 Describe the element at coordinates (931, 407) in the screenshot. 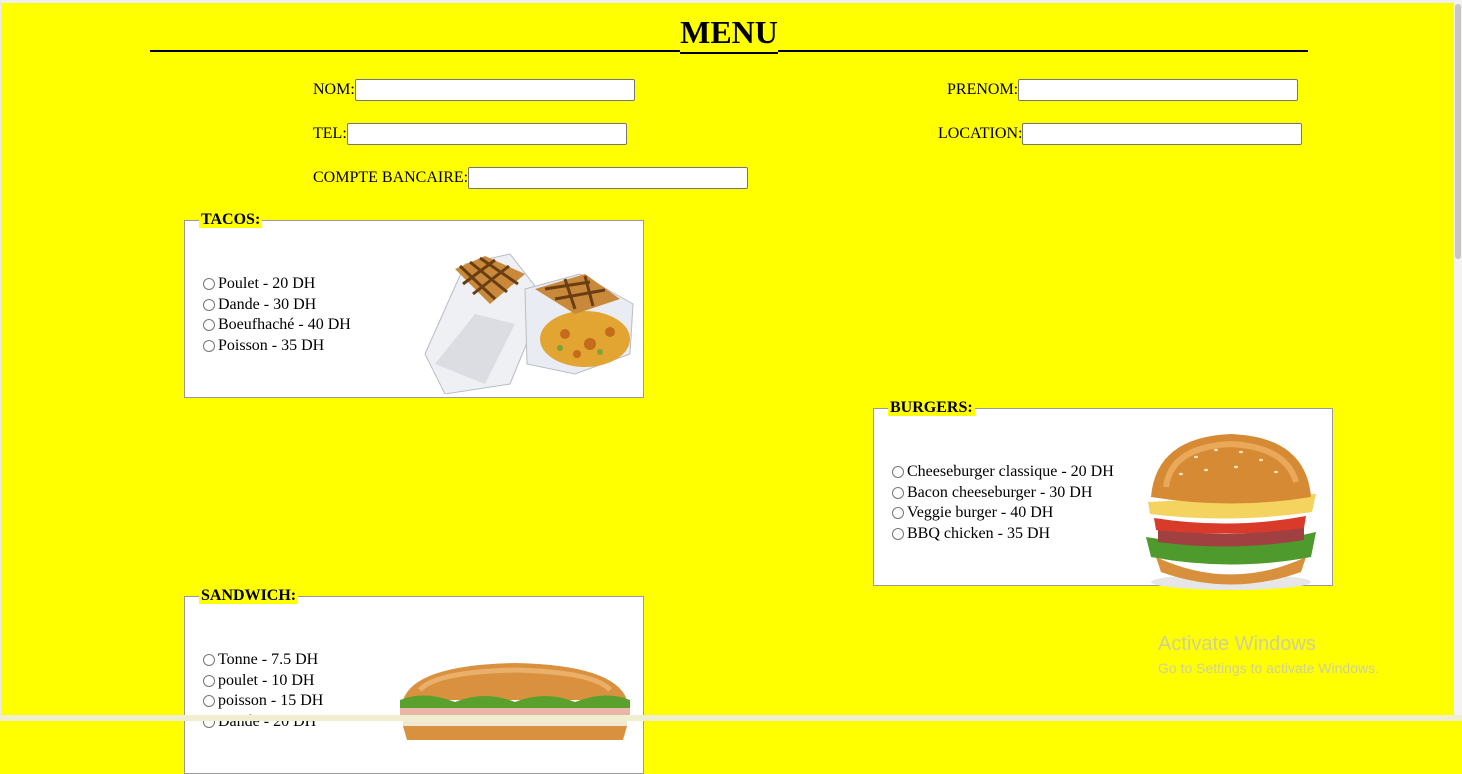

I see `burgers-legend: BURGERS:` at that location.